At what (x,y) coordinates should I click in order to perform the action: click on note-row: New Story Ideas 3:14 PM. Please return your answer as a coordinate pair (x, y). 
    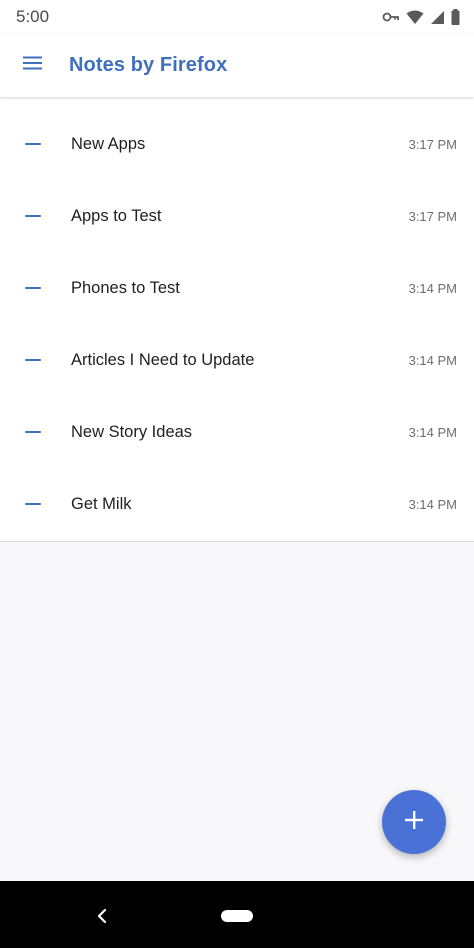
    Looking at the image, I should click on (237, 433).